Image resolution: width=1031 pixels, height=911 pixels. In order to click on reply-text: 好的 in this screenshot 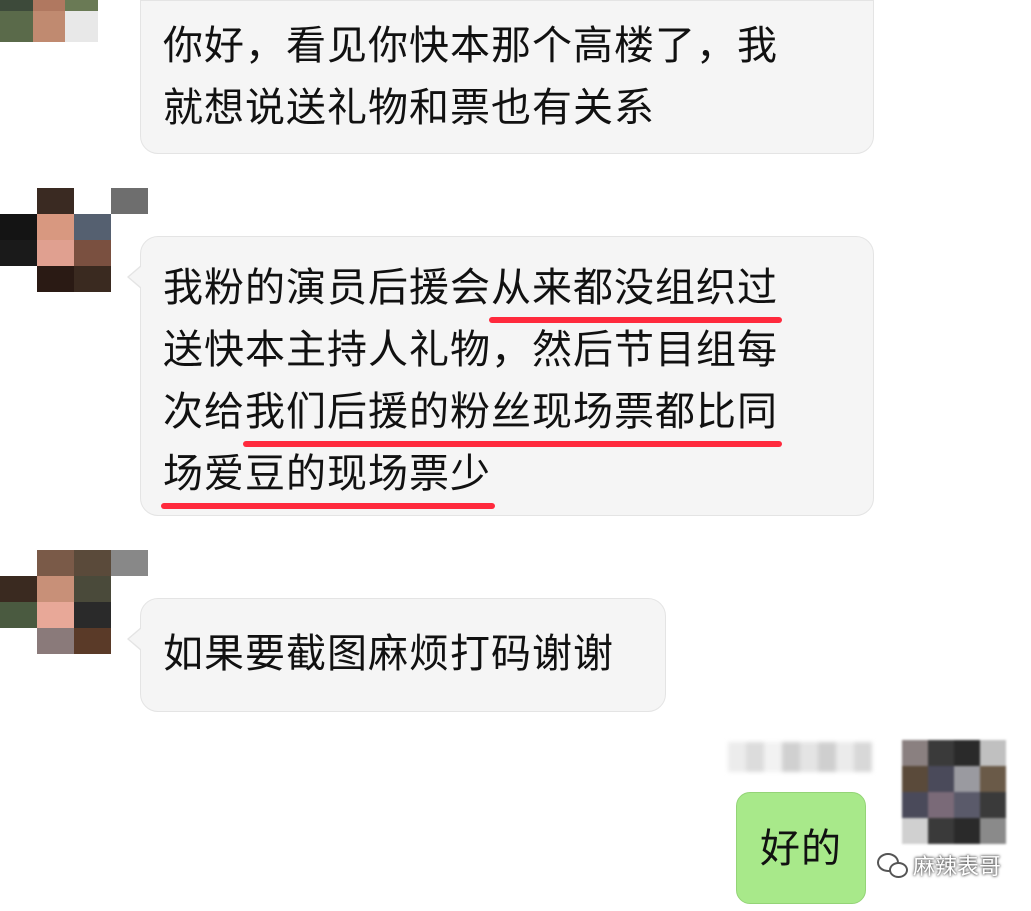, I will do `click(801, 849)`.